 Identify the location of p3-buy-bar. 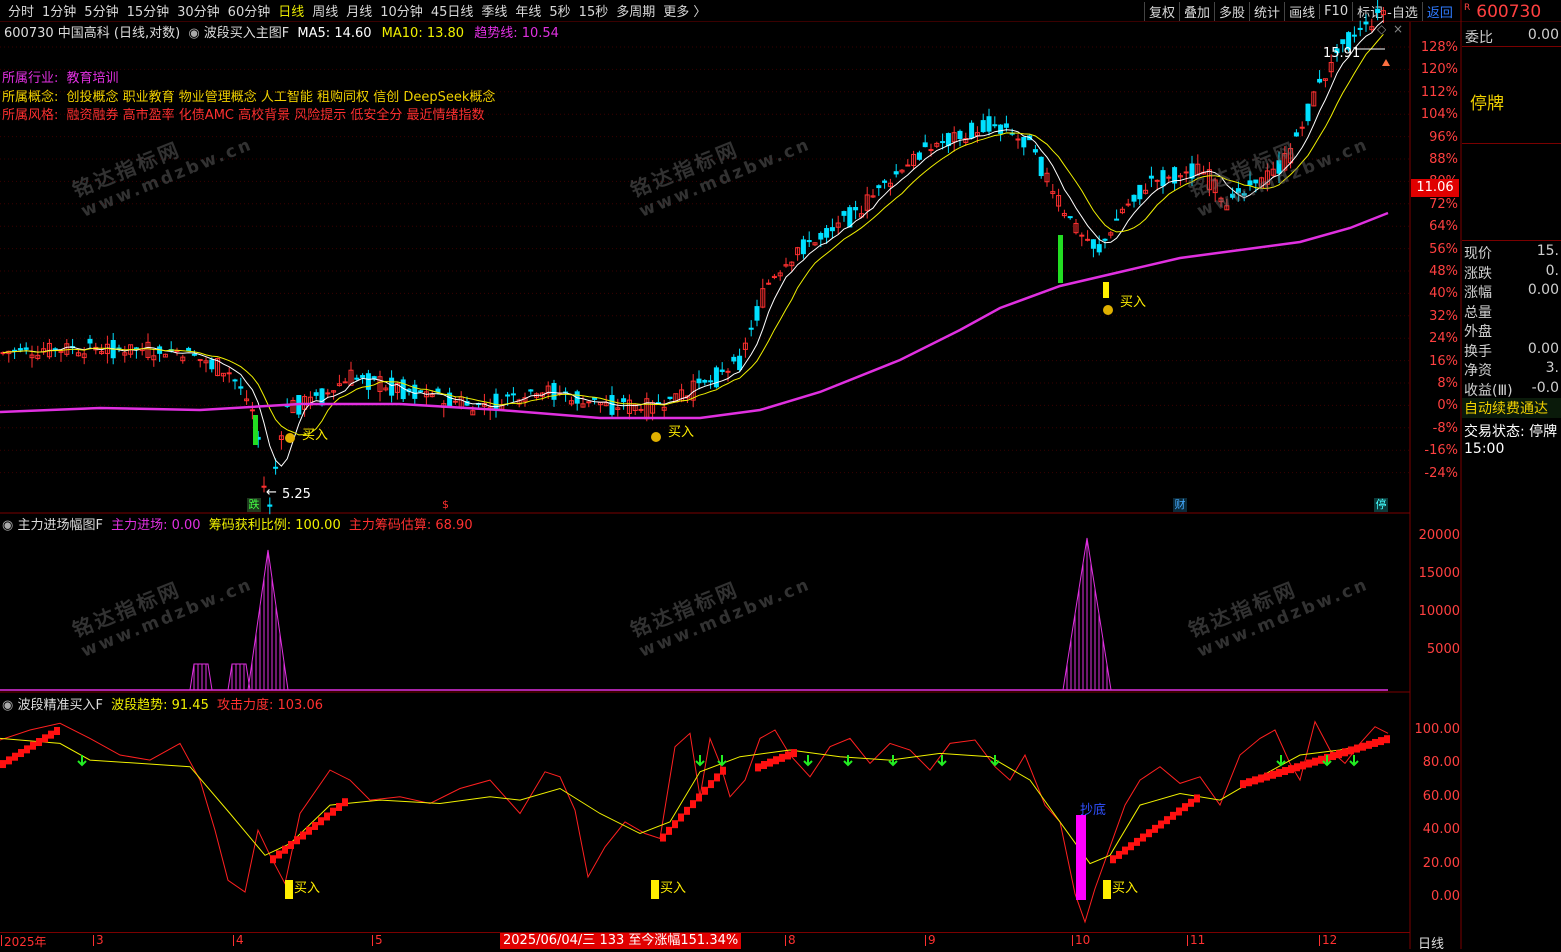
(1107, 889).